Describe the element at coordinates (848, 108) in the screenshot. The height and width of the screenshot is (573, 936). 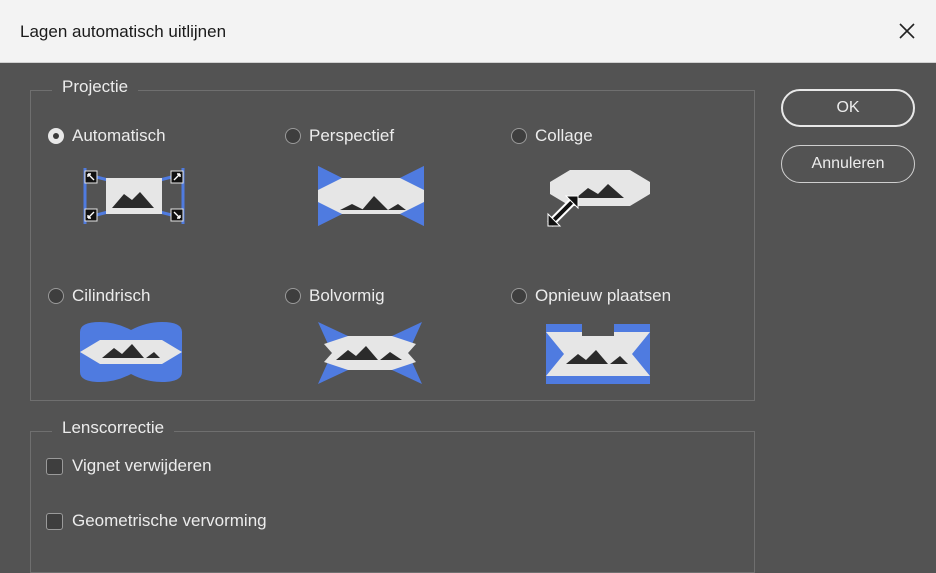
I see `ok-button: OK` at that location.